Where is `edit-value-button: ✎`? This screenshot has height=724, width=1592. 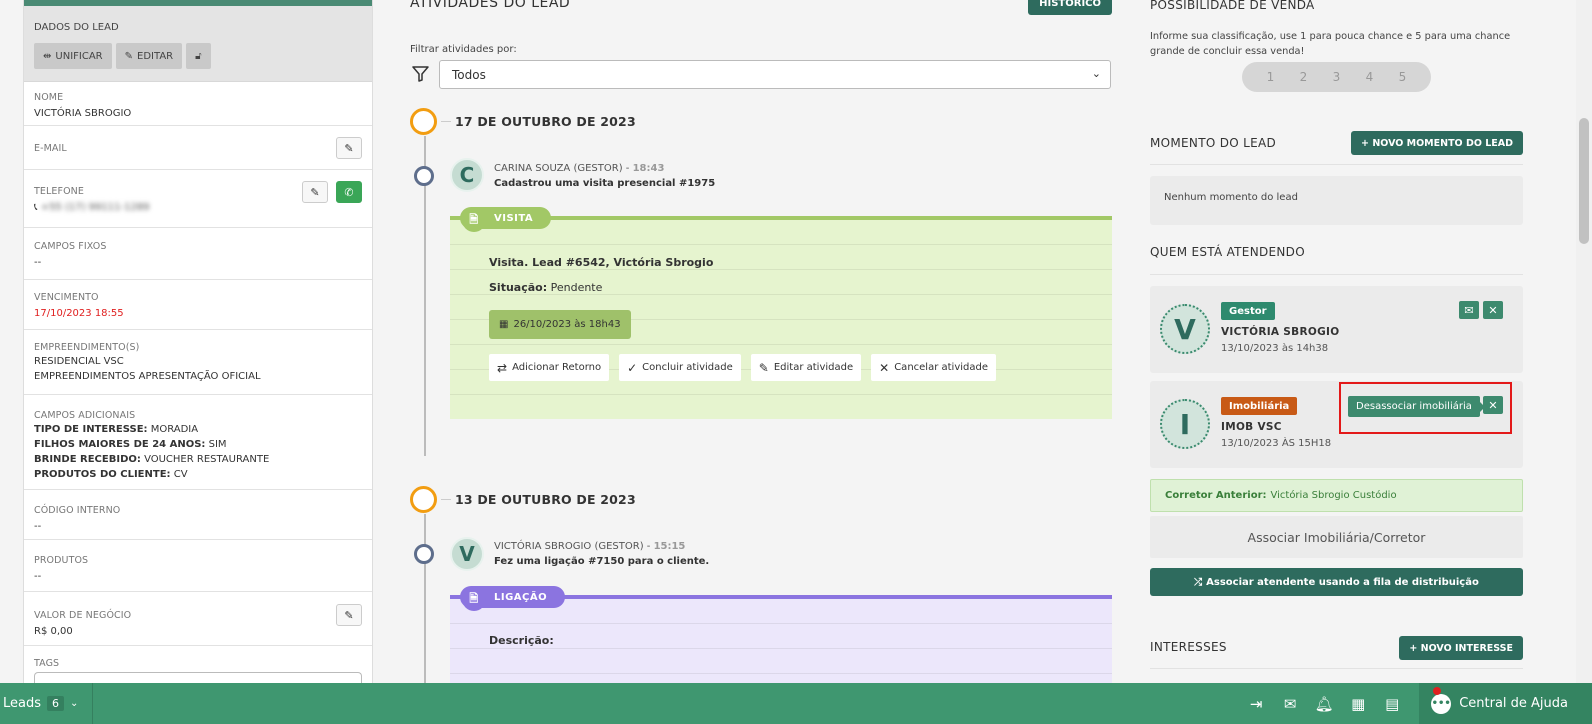
edit-value-button: ✎ is located at coordinates (349, 615).